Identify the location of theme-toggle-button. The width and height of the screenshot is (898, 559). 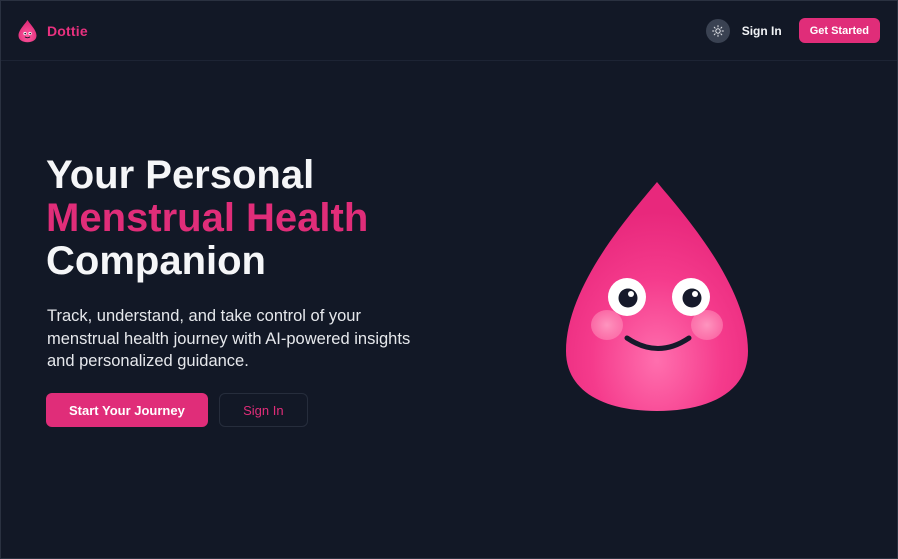
(717, 30).